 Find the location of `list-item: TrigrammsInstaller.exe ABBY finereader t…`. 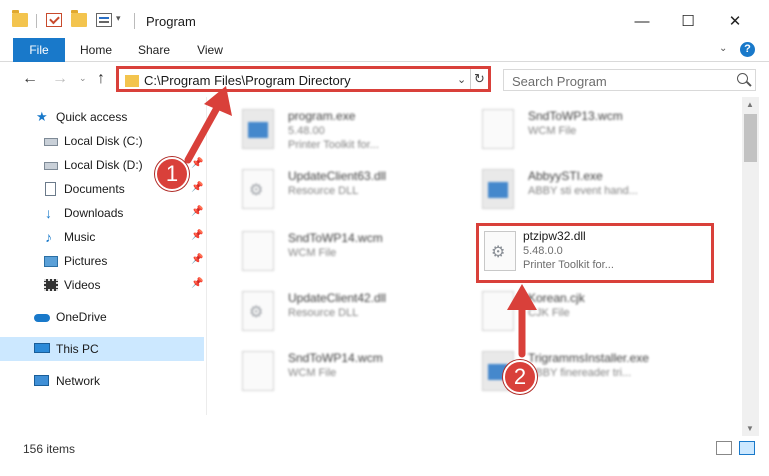

list-item: TrigrammsInstaller.exe ABBY finereader t… is located at coordinates (576, 372).